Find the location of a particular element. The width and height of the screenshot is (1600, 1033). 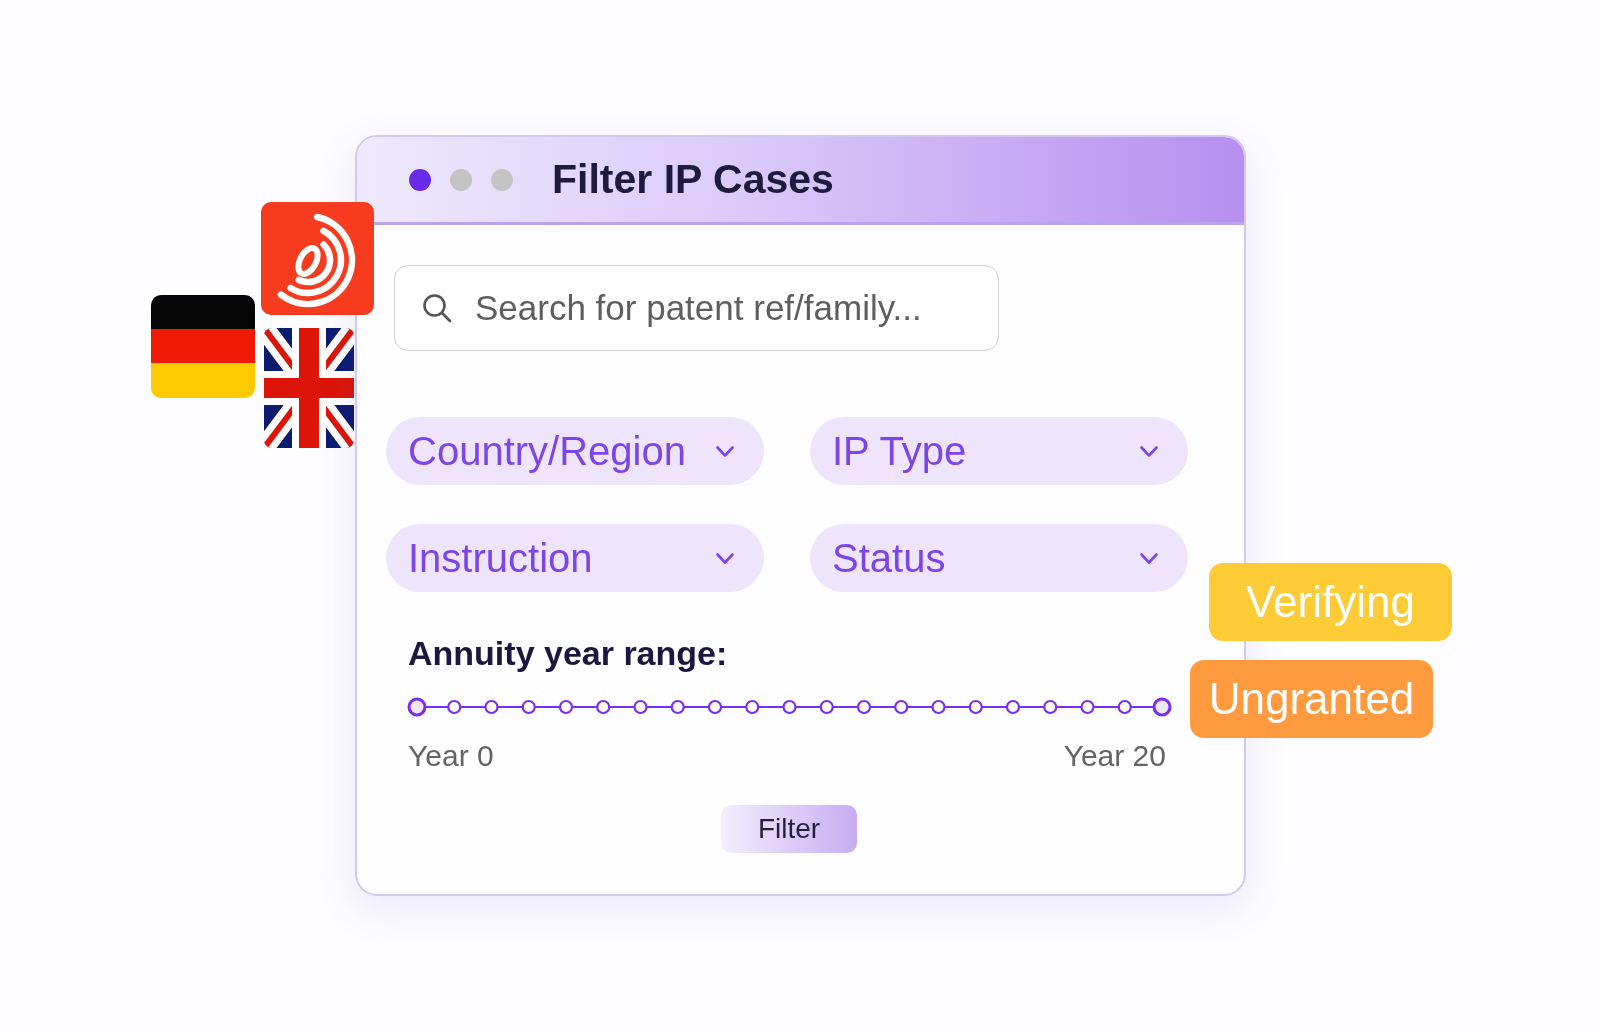

window-title: Filter IP Cases is located at coordinates (693, 179).